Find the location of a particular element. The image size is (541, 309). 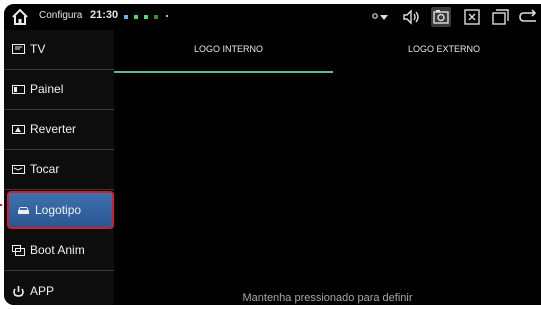

back-icon is located at coordinates (528, 17).